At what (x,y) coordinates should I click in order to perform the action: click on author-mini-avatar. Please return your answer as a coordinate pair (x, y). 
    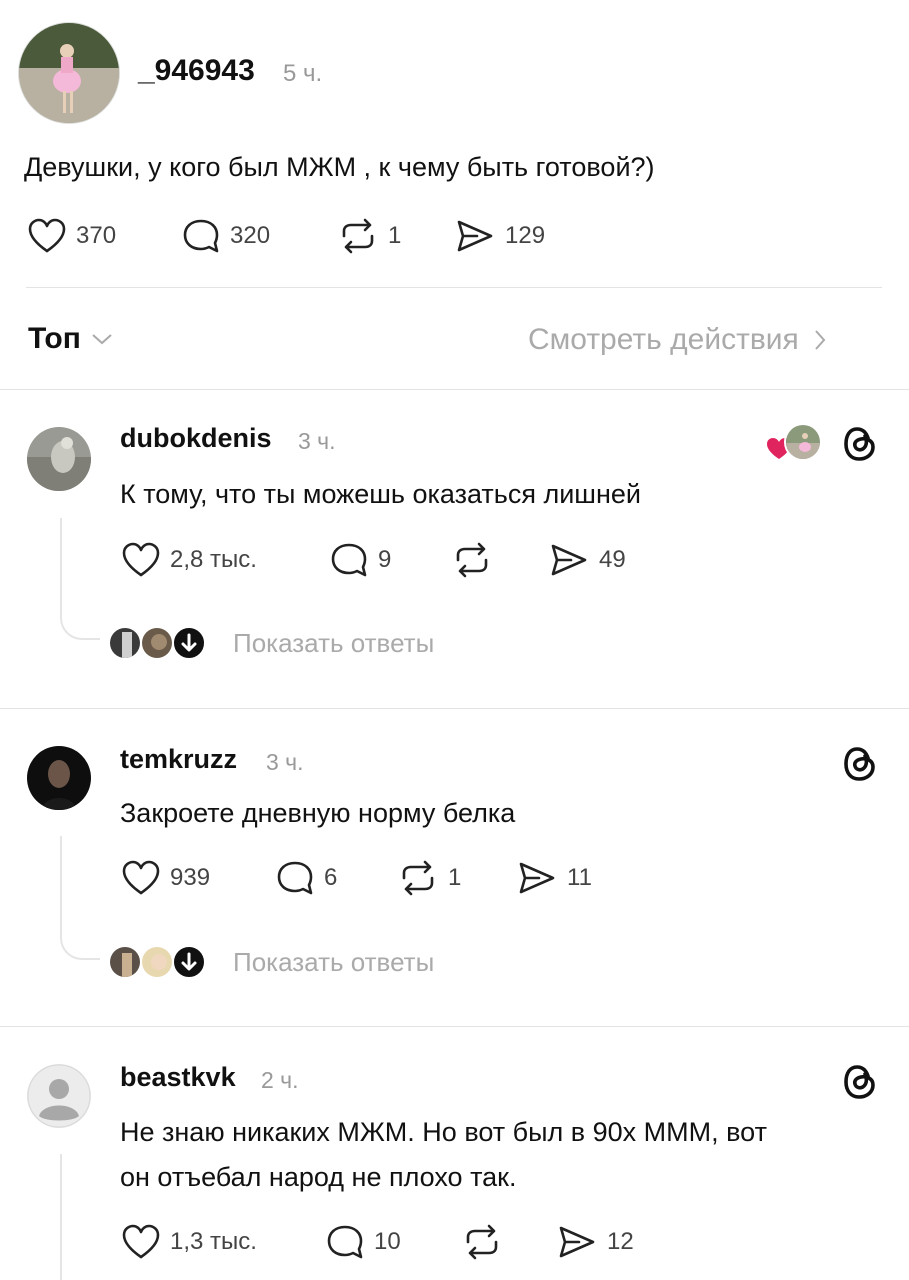
    Looking at the image, I should click on (803, 442).